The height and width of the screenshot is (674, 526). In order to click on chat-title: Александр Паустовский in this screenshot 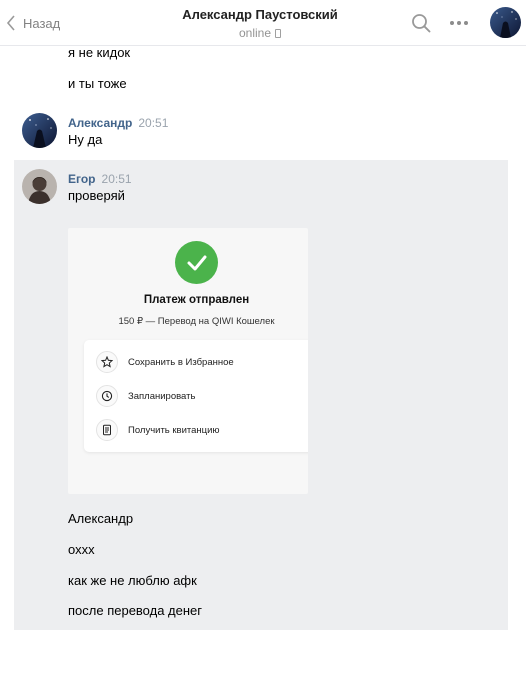, I will do `click(260, 14)`.